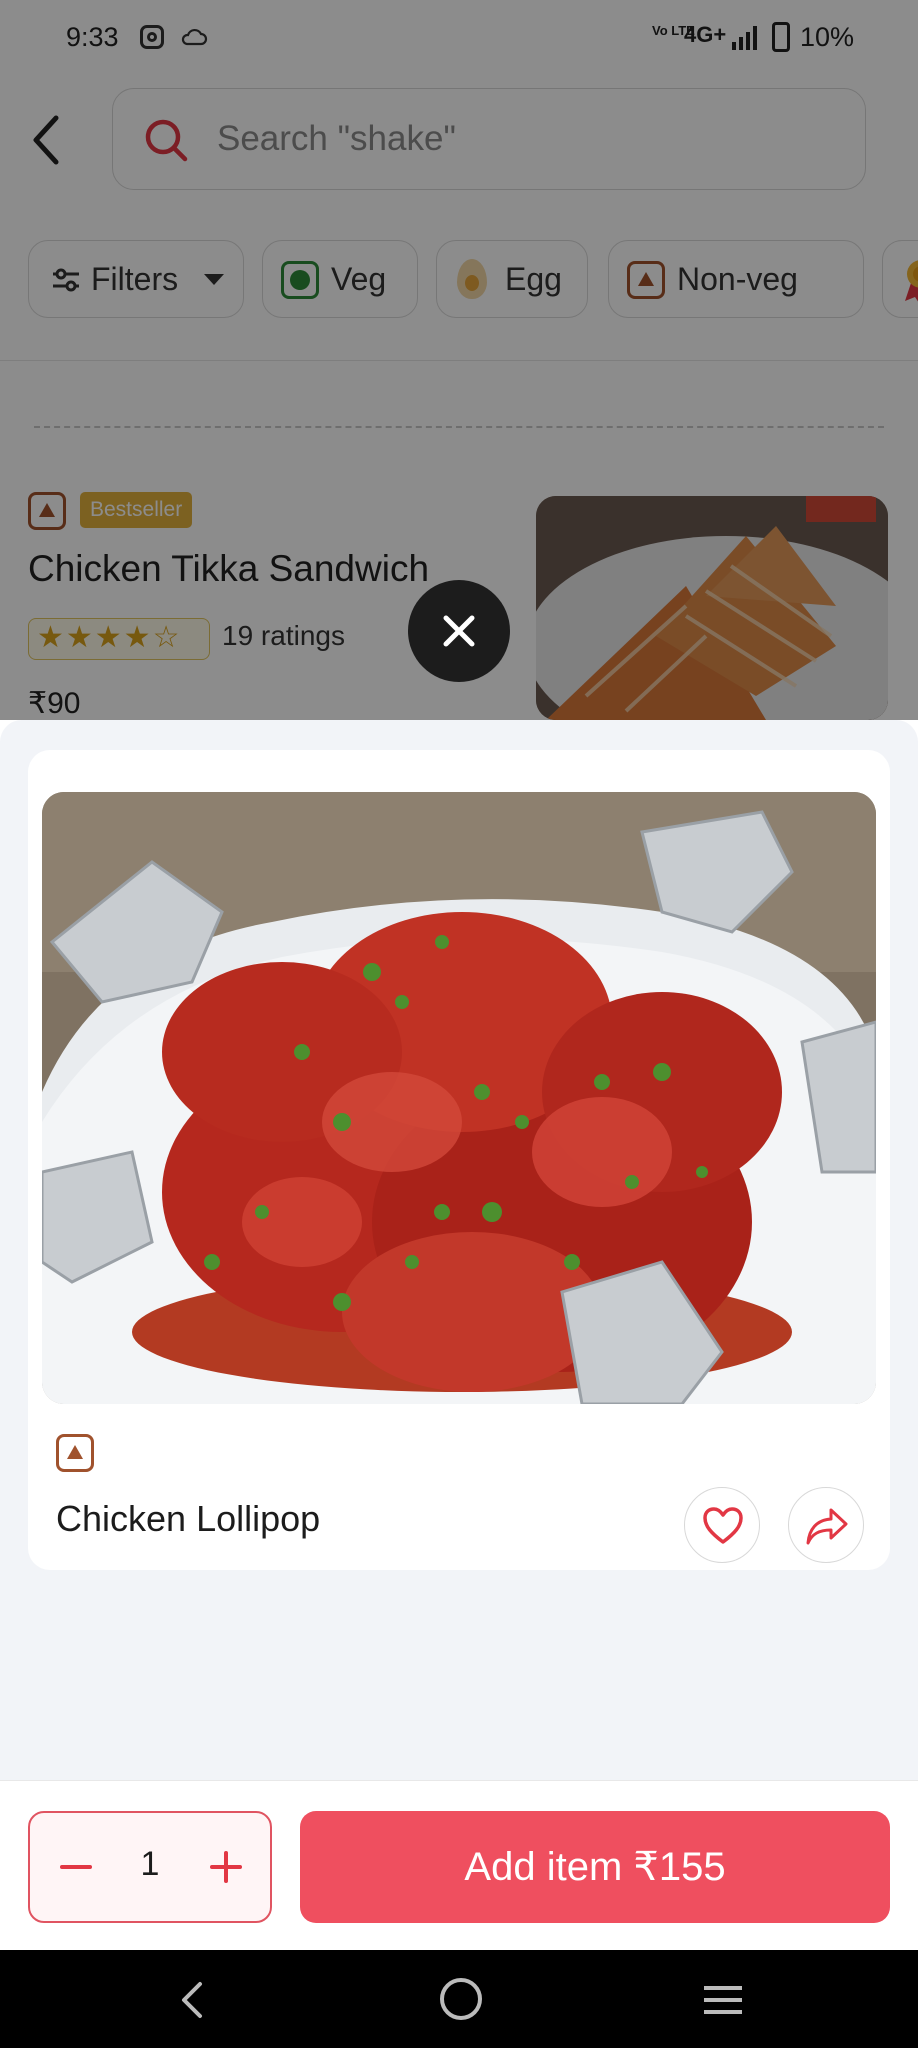  I want to click on add-to-cart-footer: 1 Add item ₹155, so click(459, 1865).